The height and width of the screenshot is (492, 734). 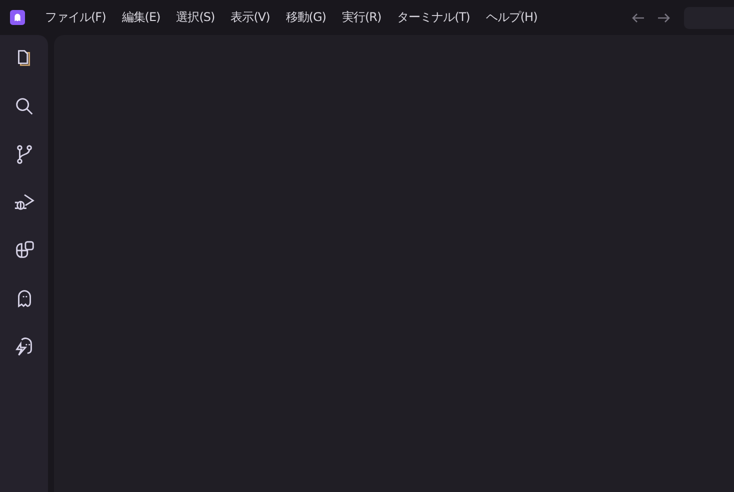 What do you see at coordinates (195, 17) in the screenshot?
I see `menu-item: 選択(S)` at bounding box center [195, 17].